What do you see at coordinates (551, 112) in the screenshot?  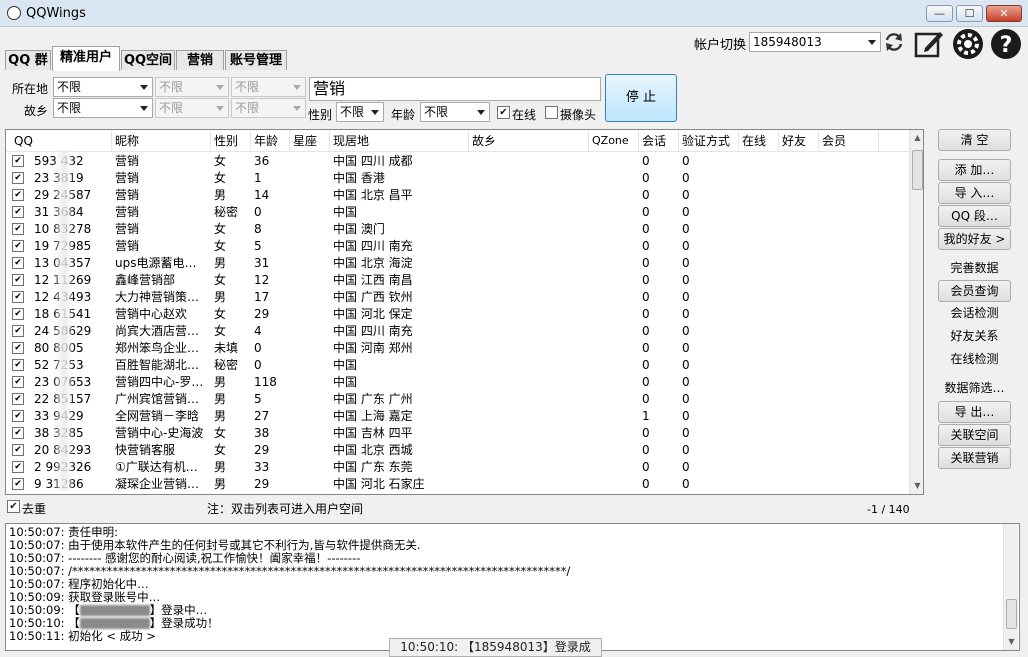 I see `camera-checkbox` at bounding box center [551, 112].